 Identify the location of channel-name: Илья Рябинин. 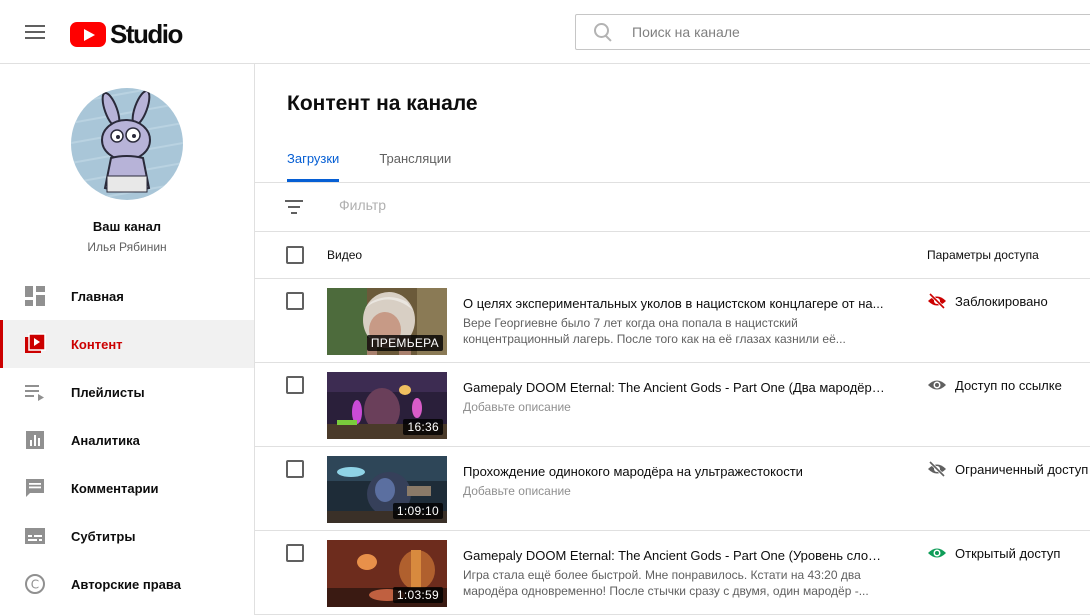
(127, 247).